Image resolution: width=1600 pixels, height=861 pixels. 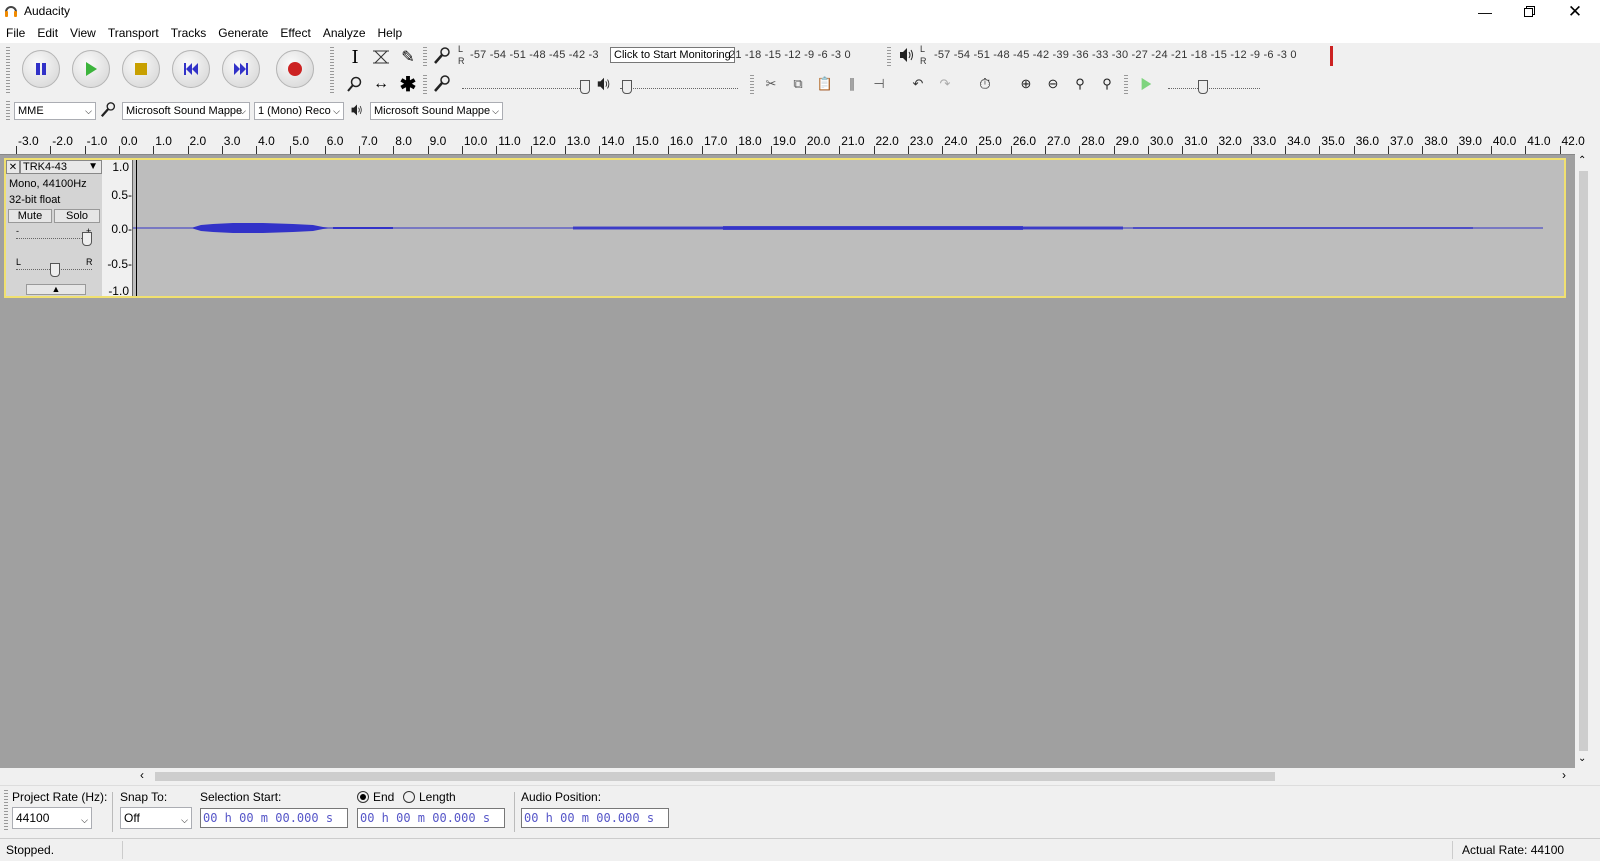 I want to click on stop-button, so click(x=141, y=69).